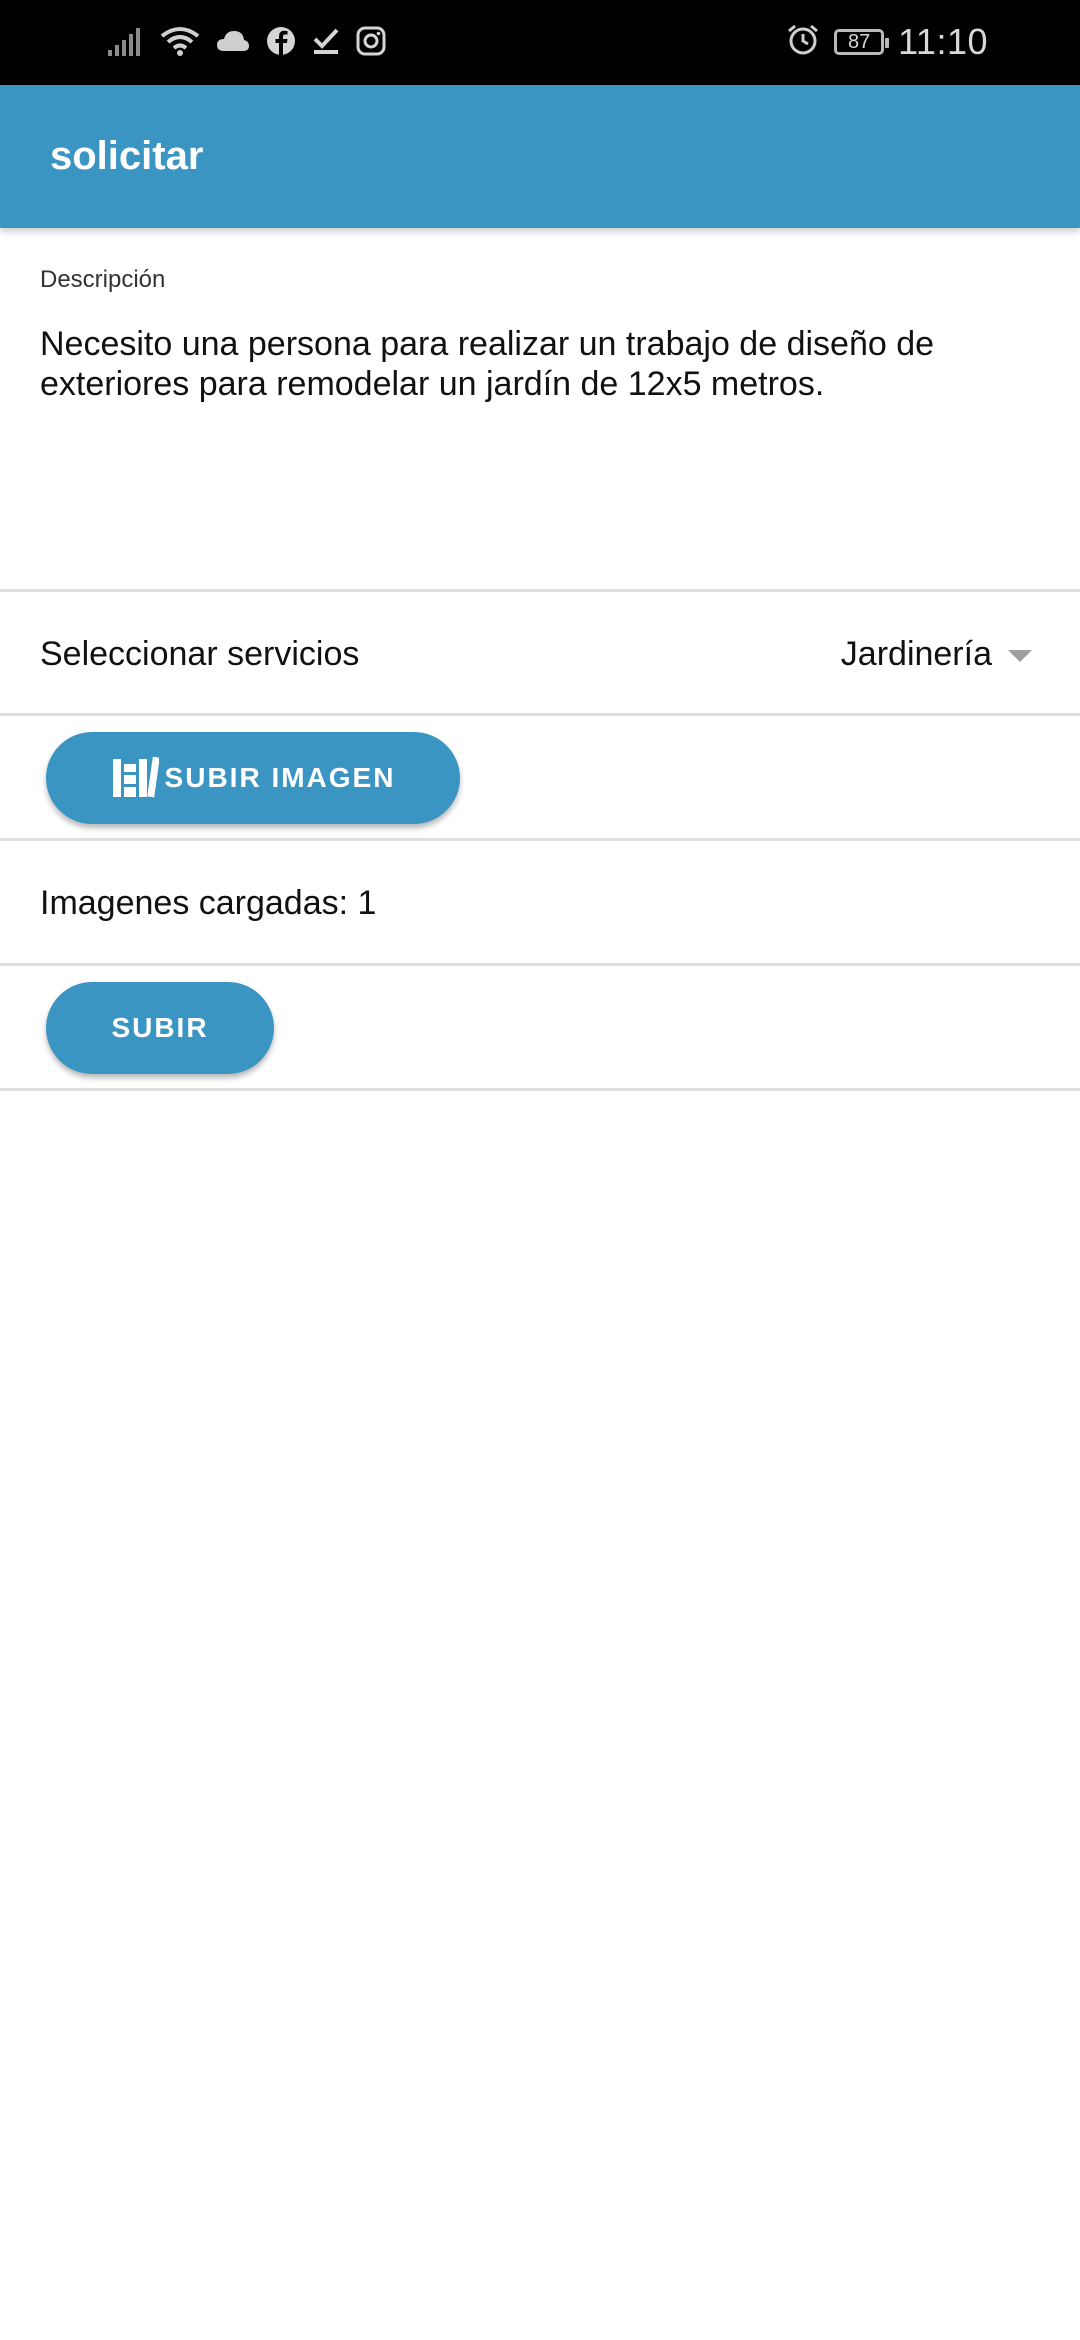 The width and height of the screenshot is (1080, 2340). What do you see at coordinates (135, 778) in the screenshot?
I see `image-library-icon` at bounding box center [135, 778].